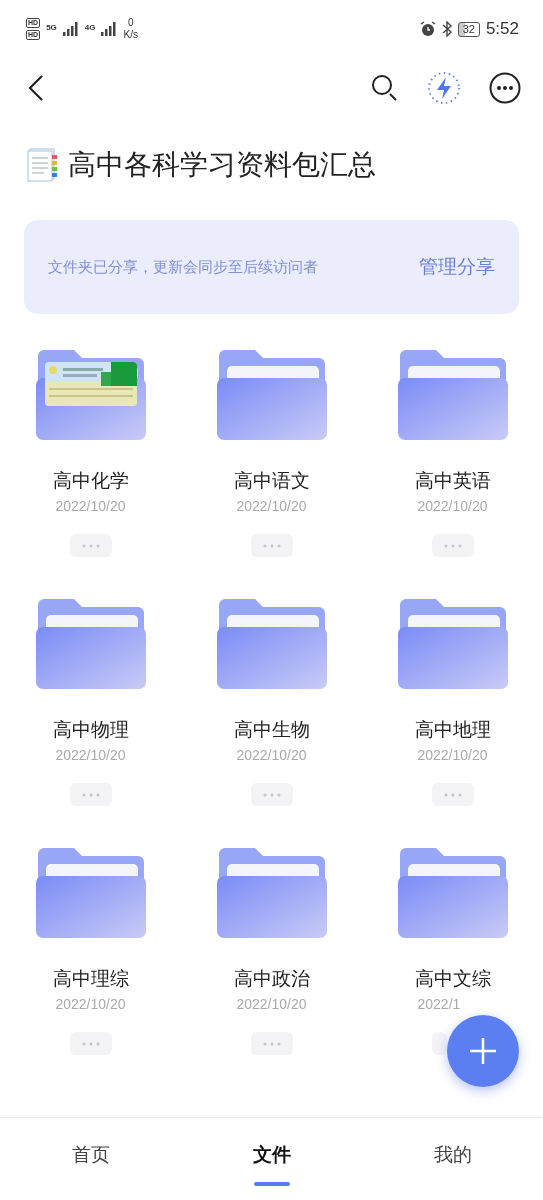 This screenshot has height=1200, width=543. What do you see at coordinates (183, 267) in the screenshot?
I see `share-message: 文件夹已分享，更新会同步至后续访问者` at bounding box center [183, 267].